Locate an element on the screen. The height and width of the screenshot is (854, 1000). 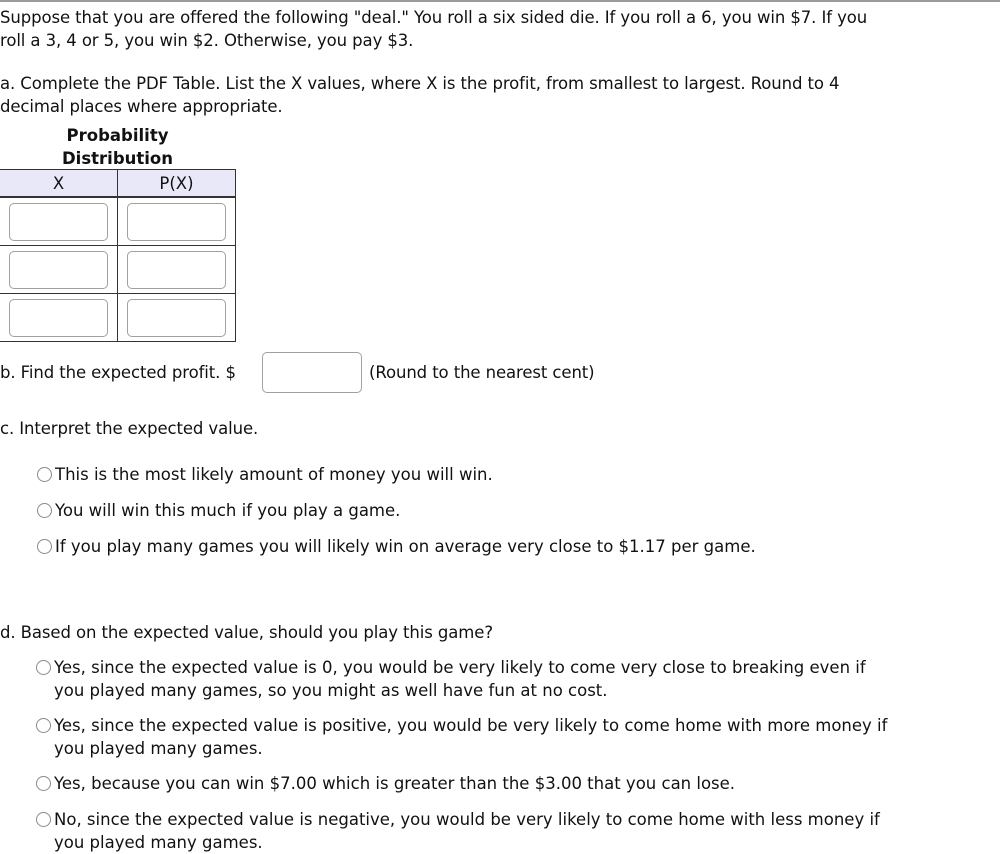
probability-distribution-table: X P(X) is located at coordinates (118, 255).